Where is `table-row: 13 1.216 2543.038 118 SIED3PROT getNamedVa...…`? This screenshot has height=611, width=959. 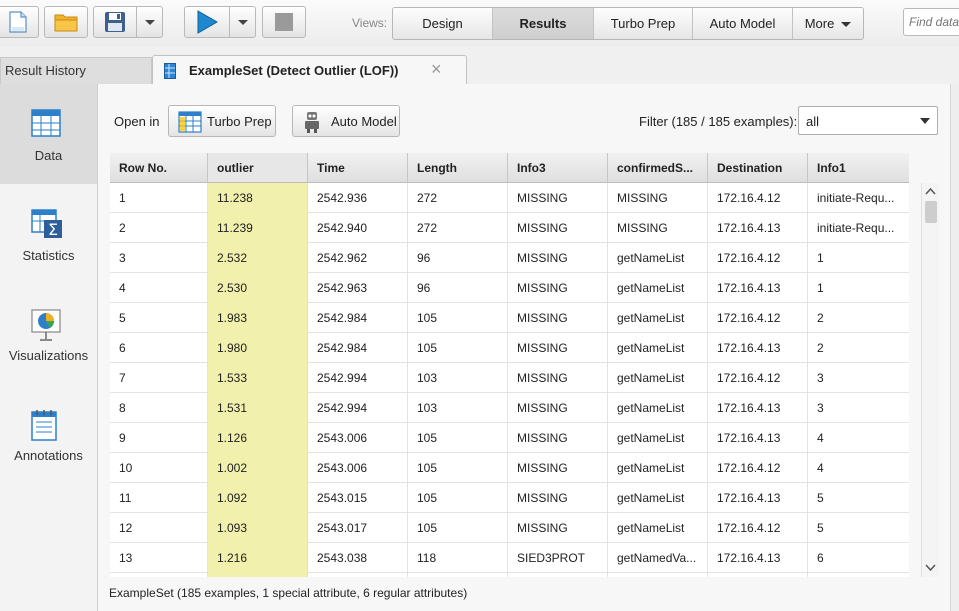 table-row: 13 1.216 2543.038 118 SIED3PROT getNamedVa...… is located at coordinates (509, 558).